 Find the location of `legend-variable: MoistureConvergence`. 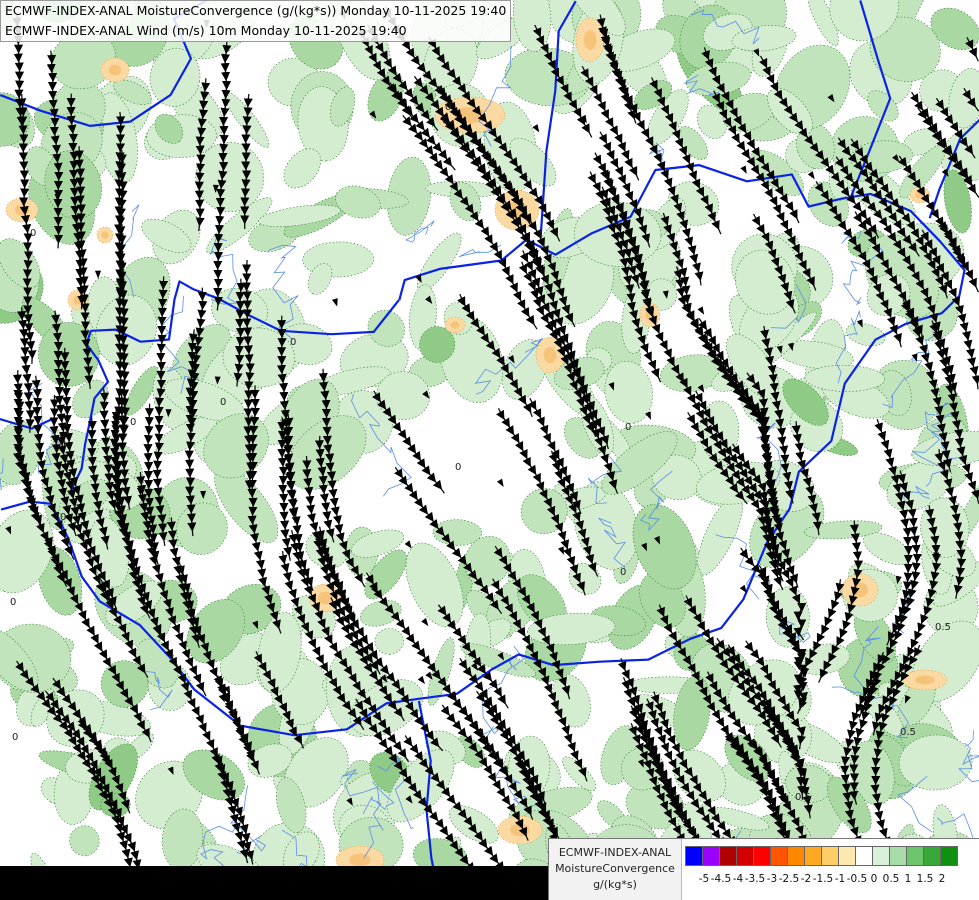

legend-variable: MoistureConvergence is located at coordinates (615, 868).